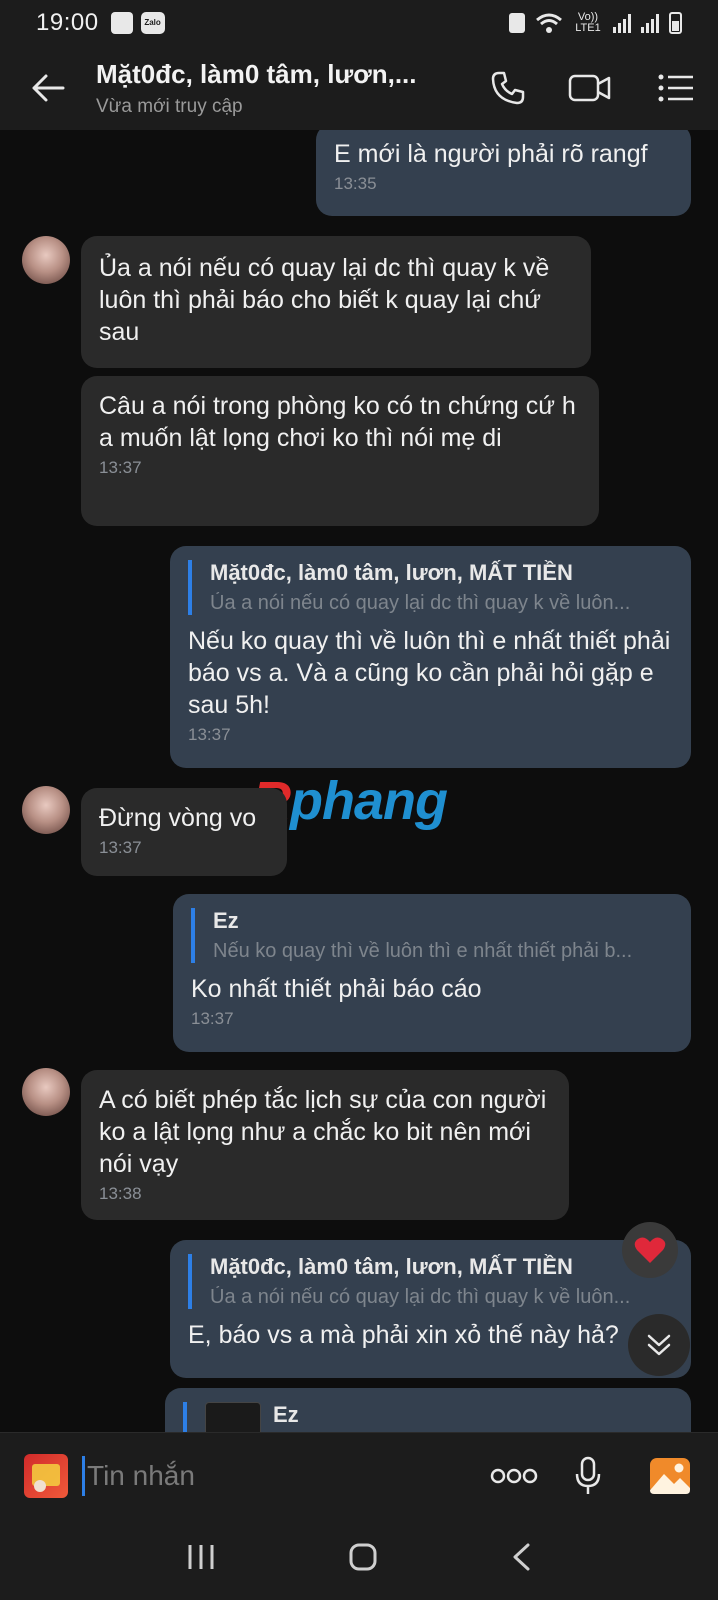 The image size is (718, 1600). I want to click on arrow-left-icon, so click(48, 88).